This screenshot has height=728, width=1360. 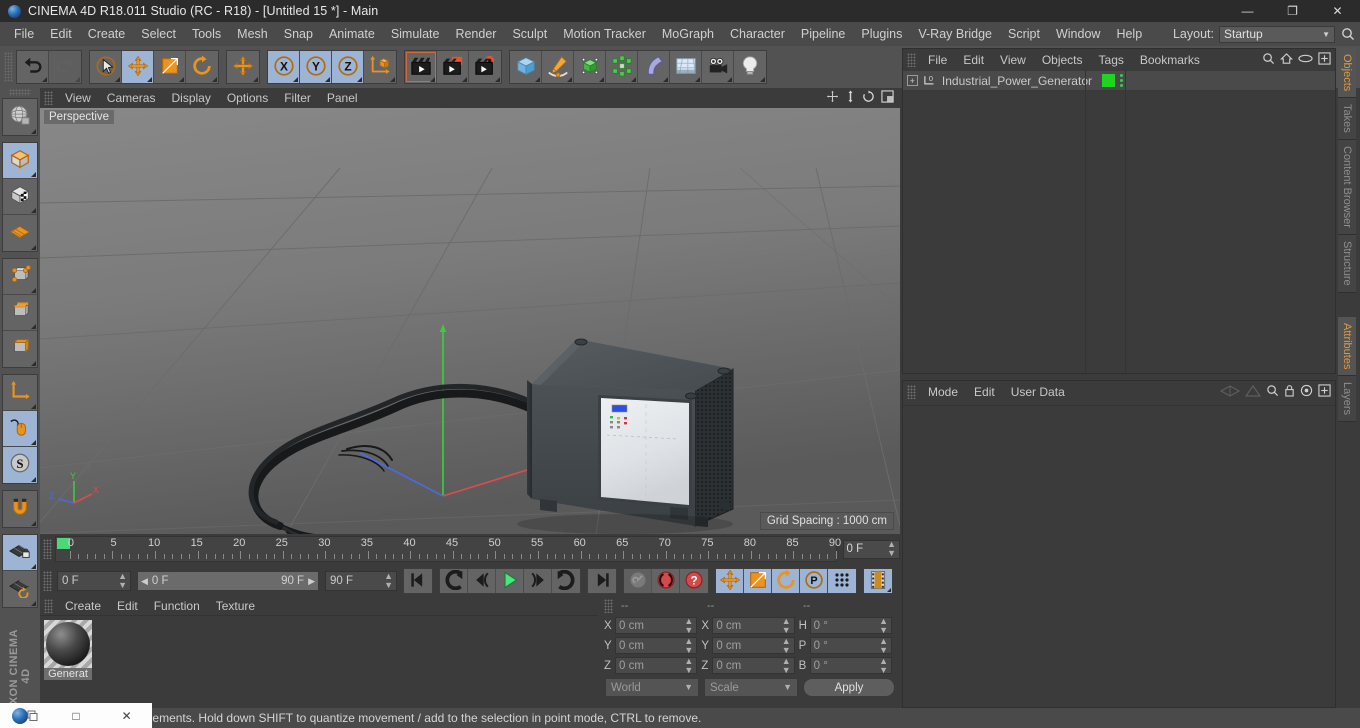 What do you see at coordinates (656, 645) in the screenshot?
I see `coord-position-input-y: 0 cm ▲ ▼` at bounding box center [656, 645].